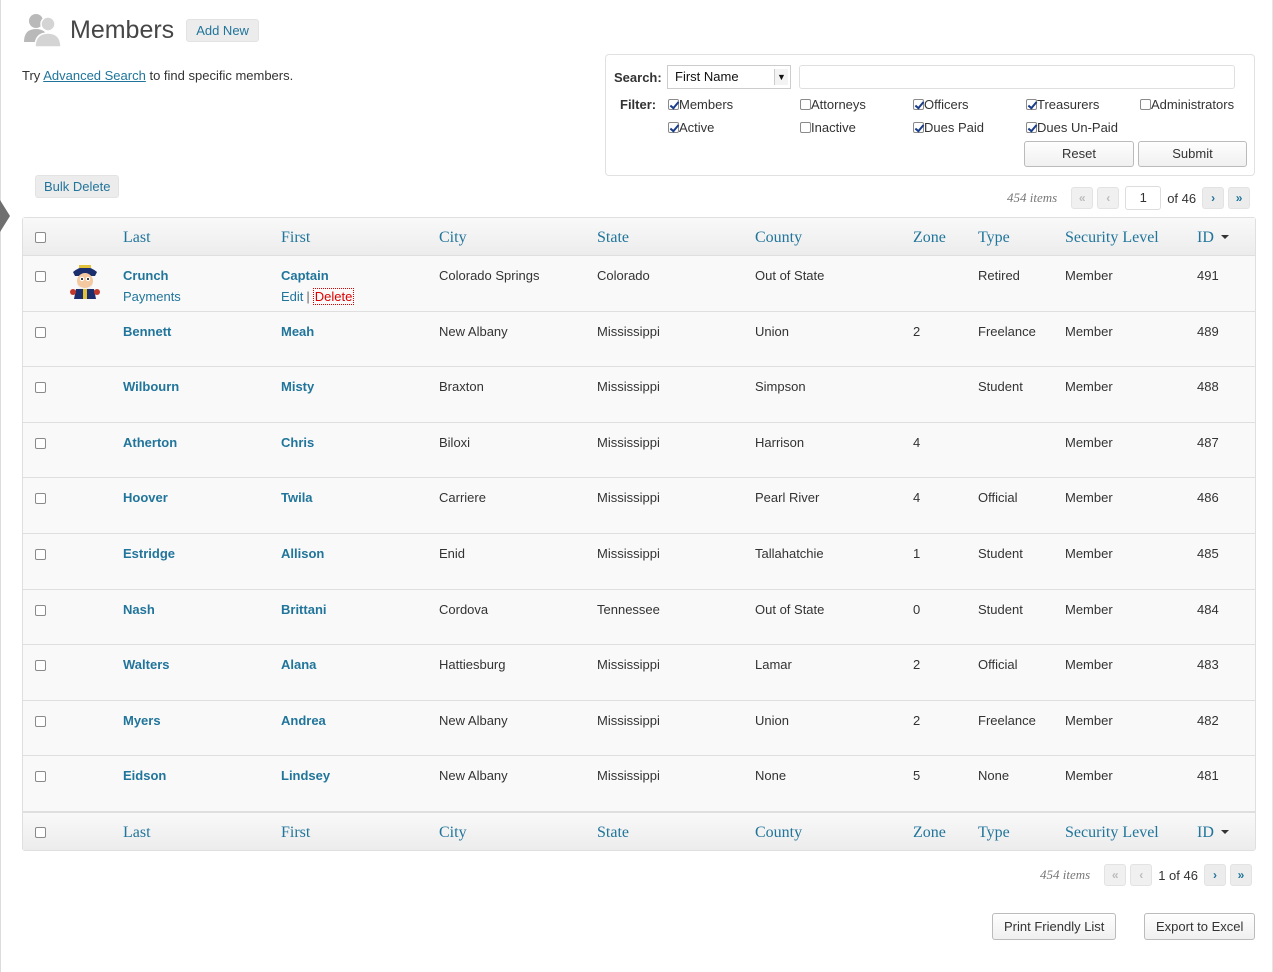  Describe the element at coordinates (333, 296) in the screenshot. I see `delete-link: Delete` at that location.